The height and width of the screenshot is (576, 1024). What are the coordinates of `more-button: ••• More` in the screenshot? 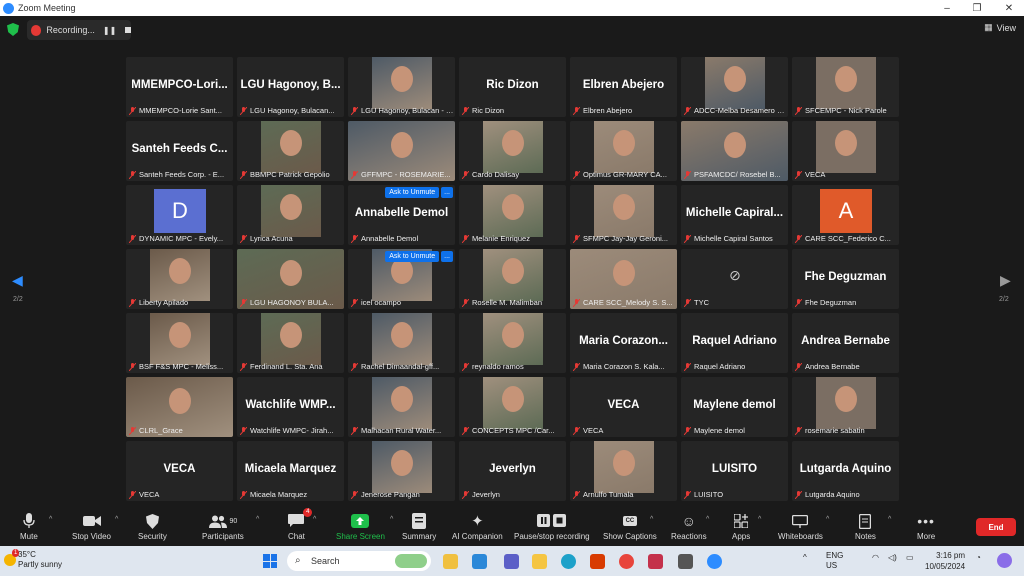 It's located at (926, 526).